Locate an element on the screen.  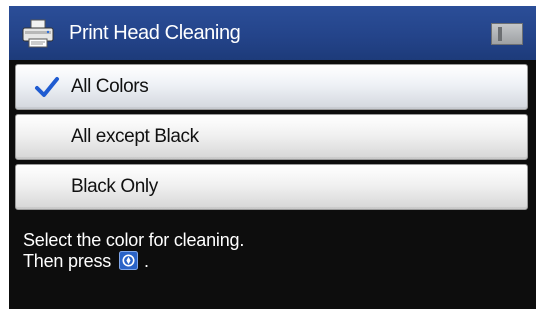
memory-card-slot is located at coordinates (500, 34).